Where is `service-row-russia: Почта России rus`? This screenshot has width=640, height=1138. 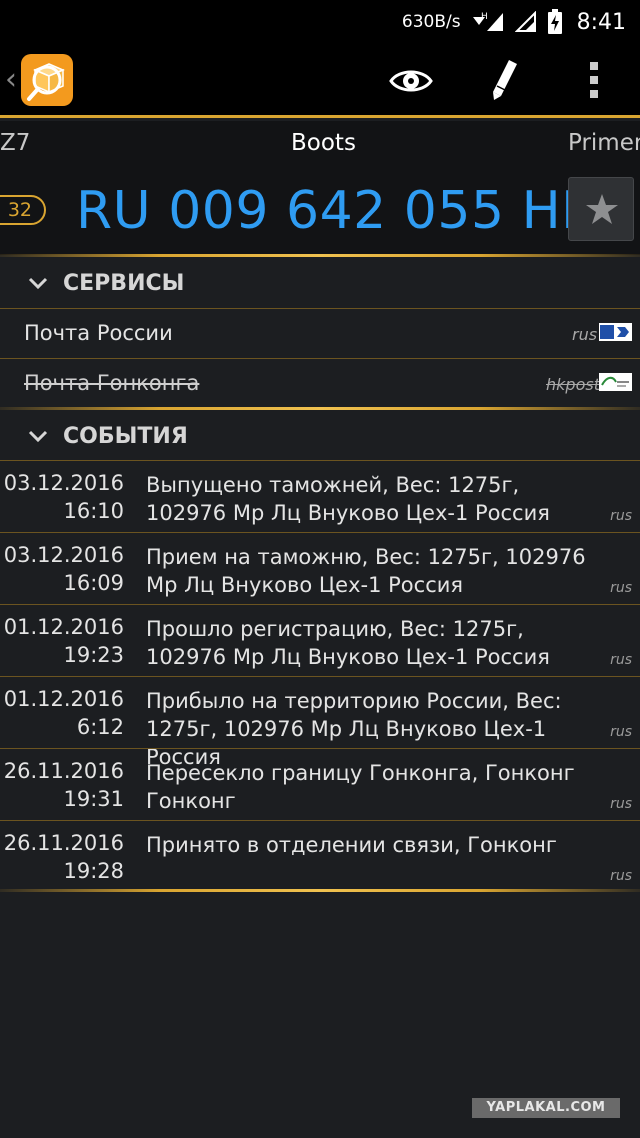
service-row-russia: Почта России rus is located at coordinates (320, 334).